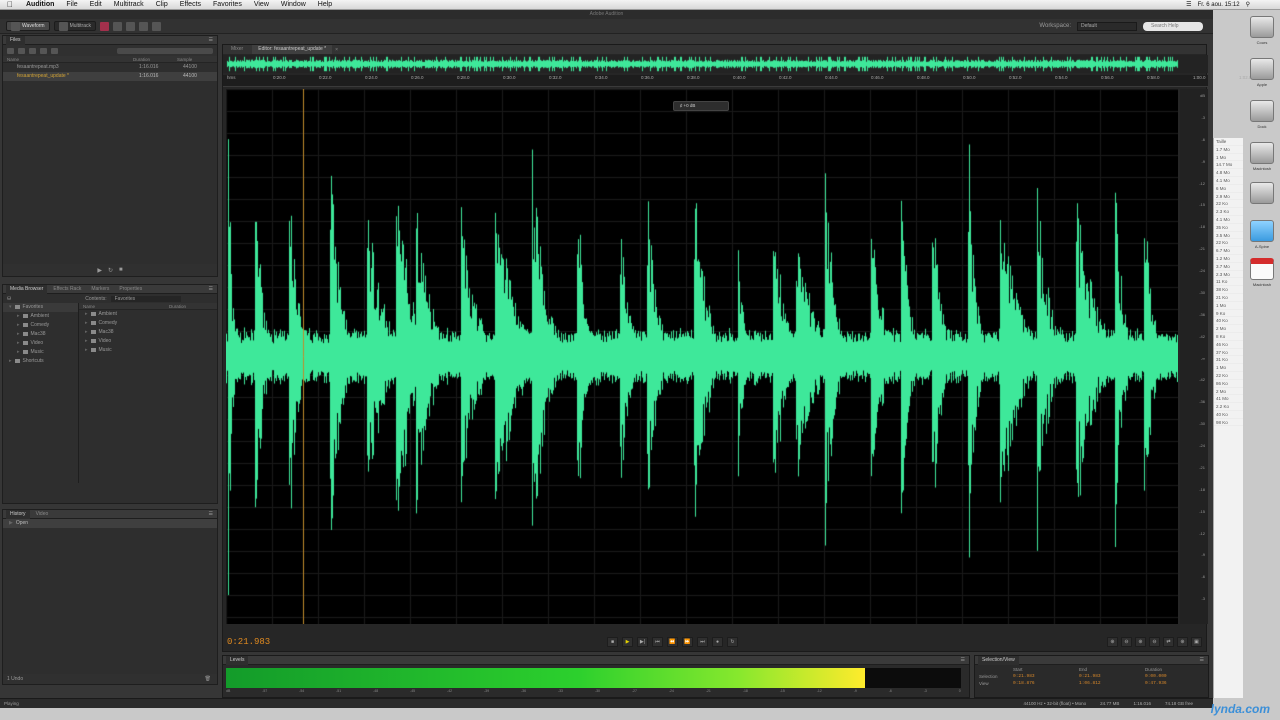  Describe the element at coordinates (165, 50) in the screenshot. I see `files-search-input` at that location.